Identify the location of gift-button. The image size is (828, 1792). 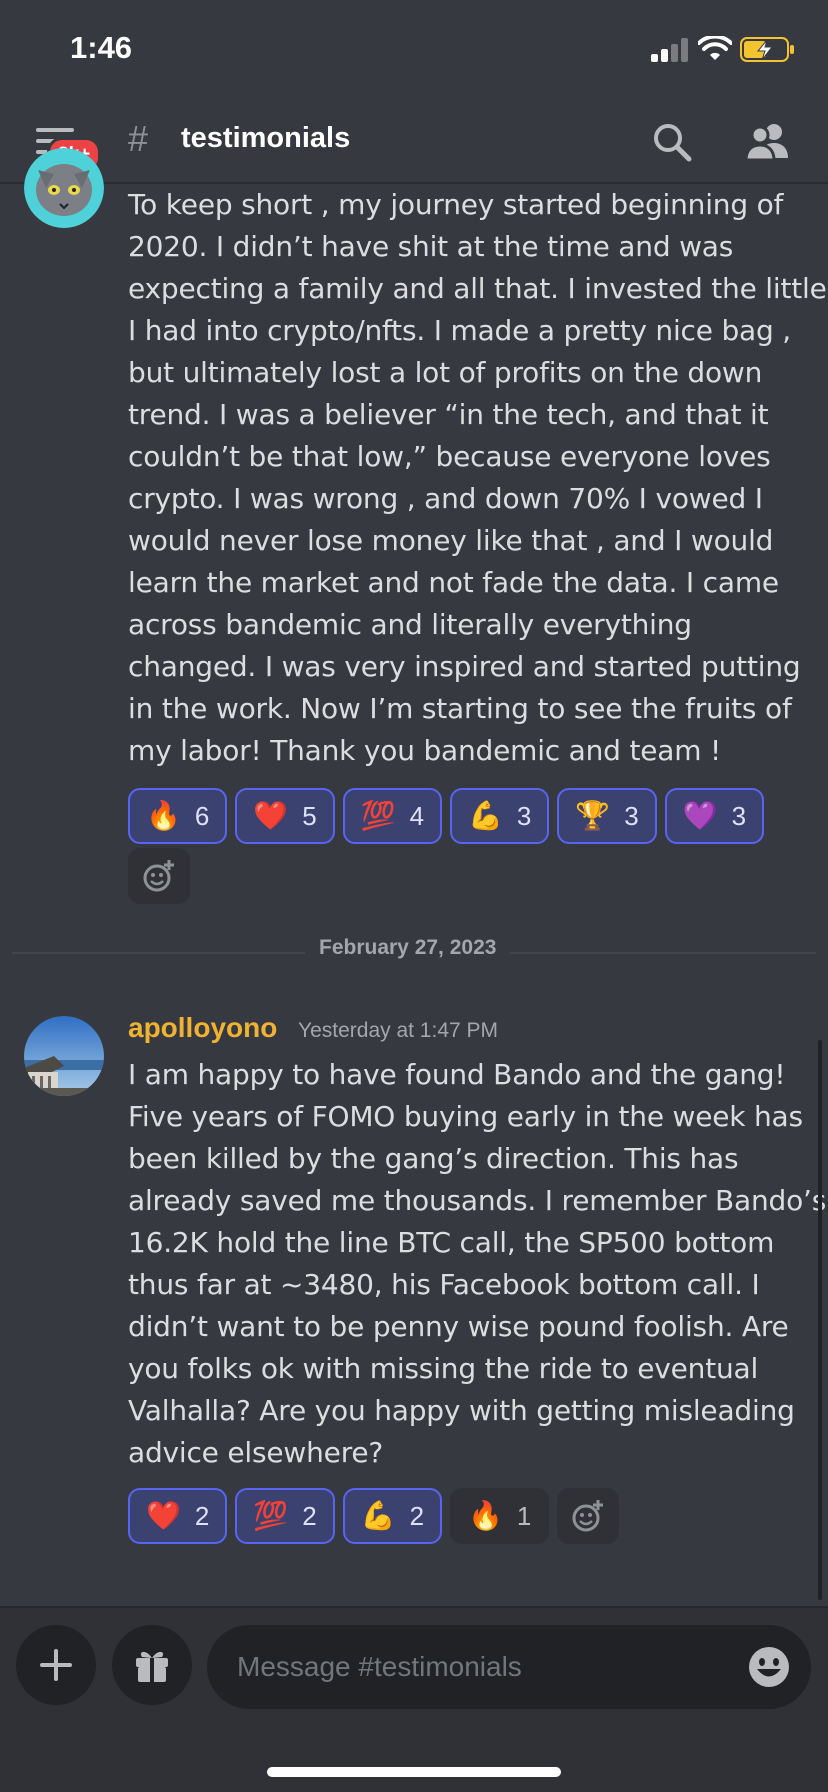
(152, 1665).